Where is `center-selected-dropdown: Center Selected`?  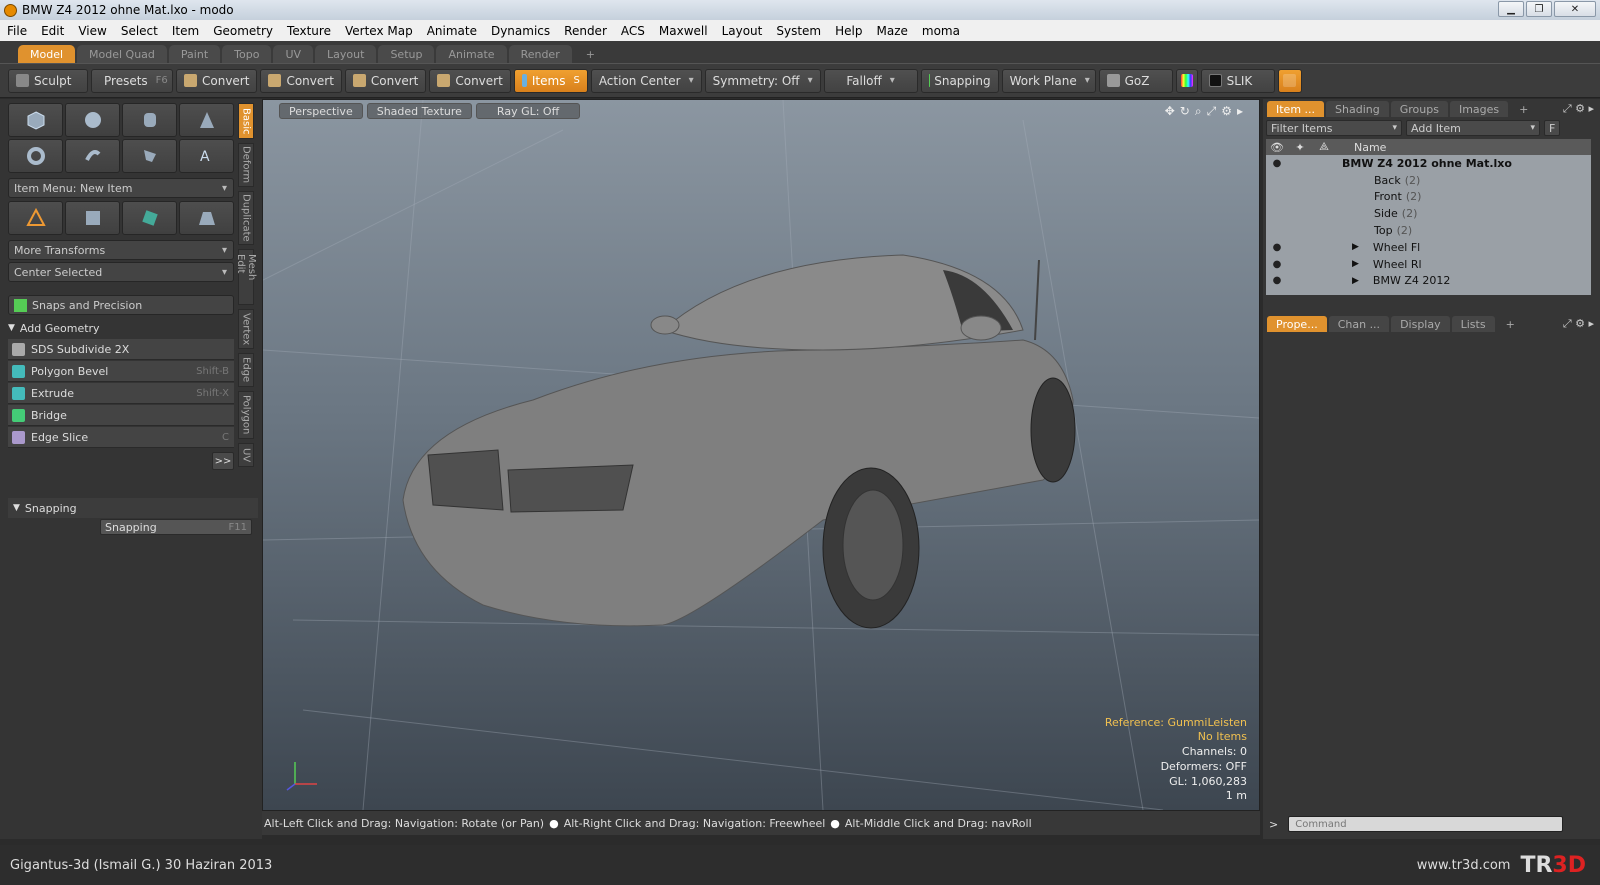
center-selected-dropdown: Center Selected is located at coordinates (121, 272).